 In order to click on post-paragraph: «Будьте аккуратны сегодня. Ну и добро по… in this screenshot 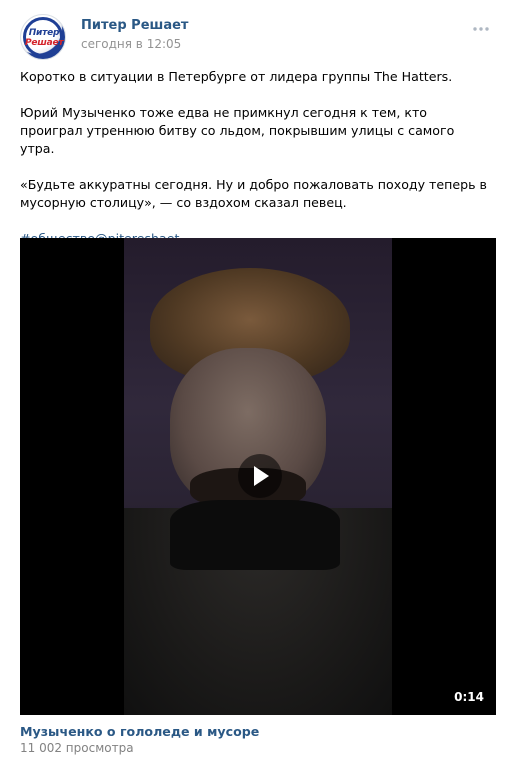, I will do `click(253, 193)`.